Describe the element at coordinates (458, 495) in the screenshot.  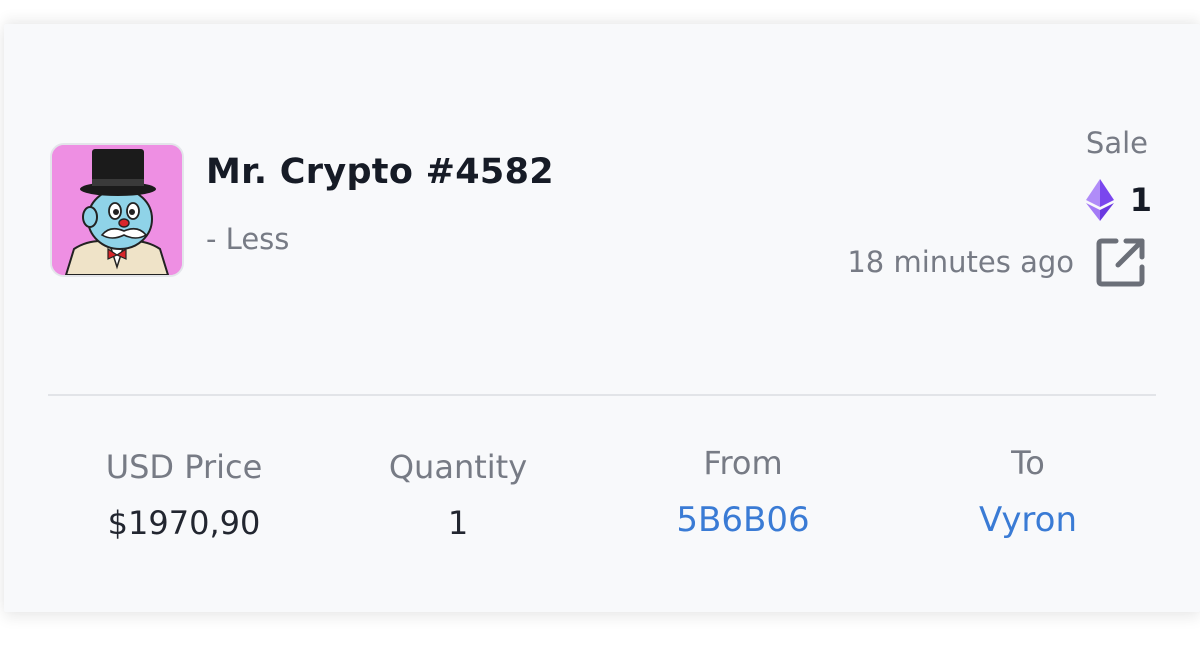
I see `stat-quantity: Quantity 1` at that location.